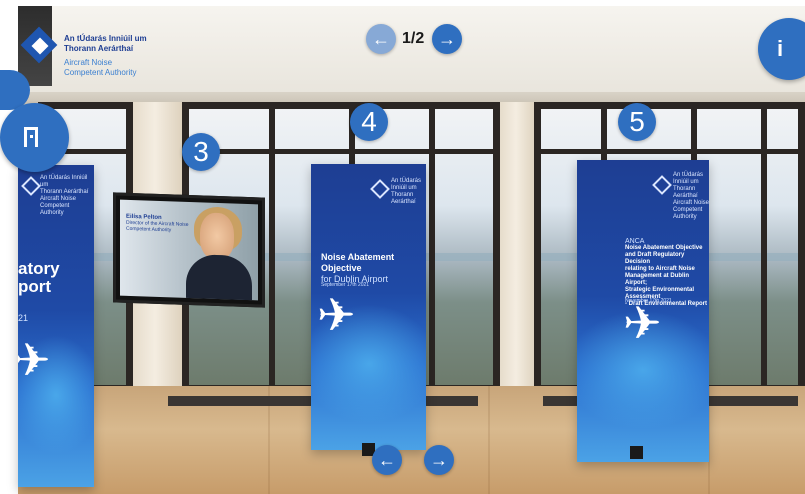 Image resolution: width=805 pixels, height=494 pixels. Describe the element at coordinates (655, 258) in the screenshot. I see `title-line: and Draft Regulatory Decision` at that location.